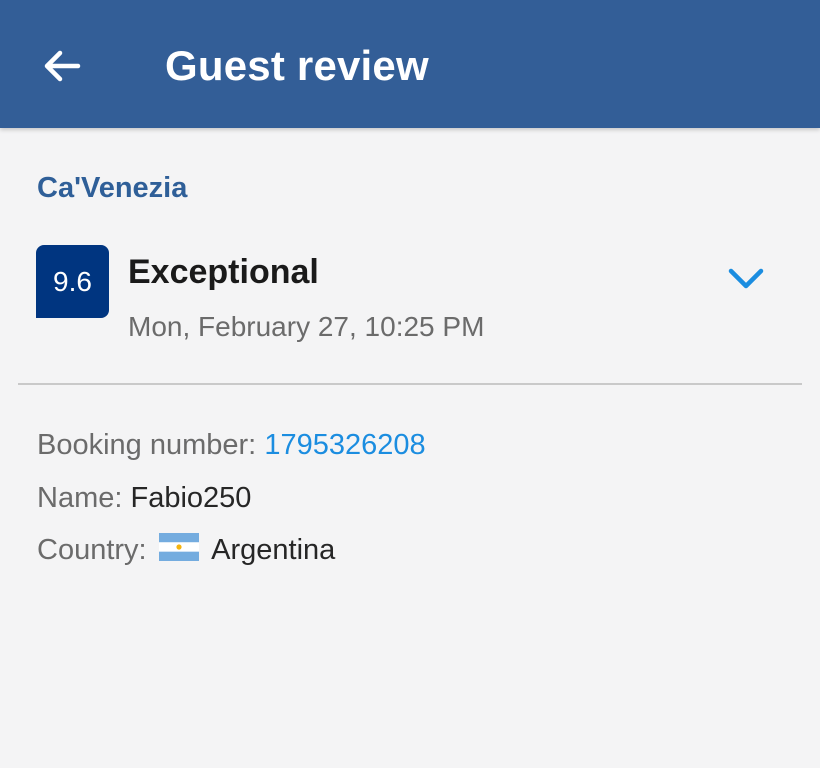 The image size is (820, 768). What do you see at coordinates (178, 547) in the screenshot?
I see `argentina-flag-icon` at bounding box center [178, 547].